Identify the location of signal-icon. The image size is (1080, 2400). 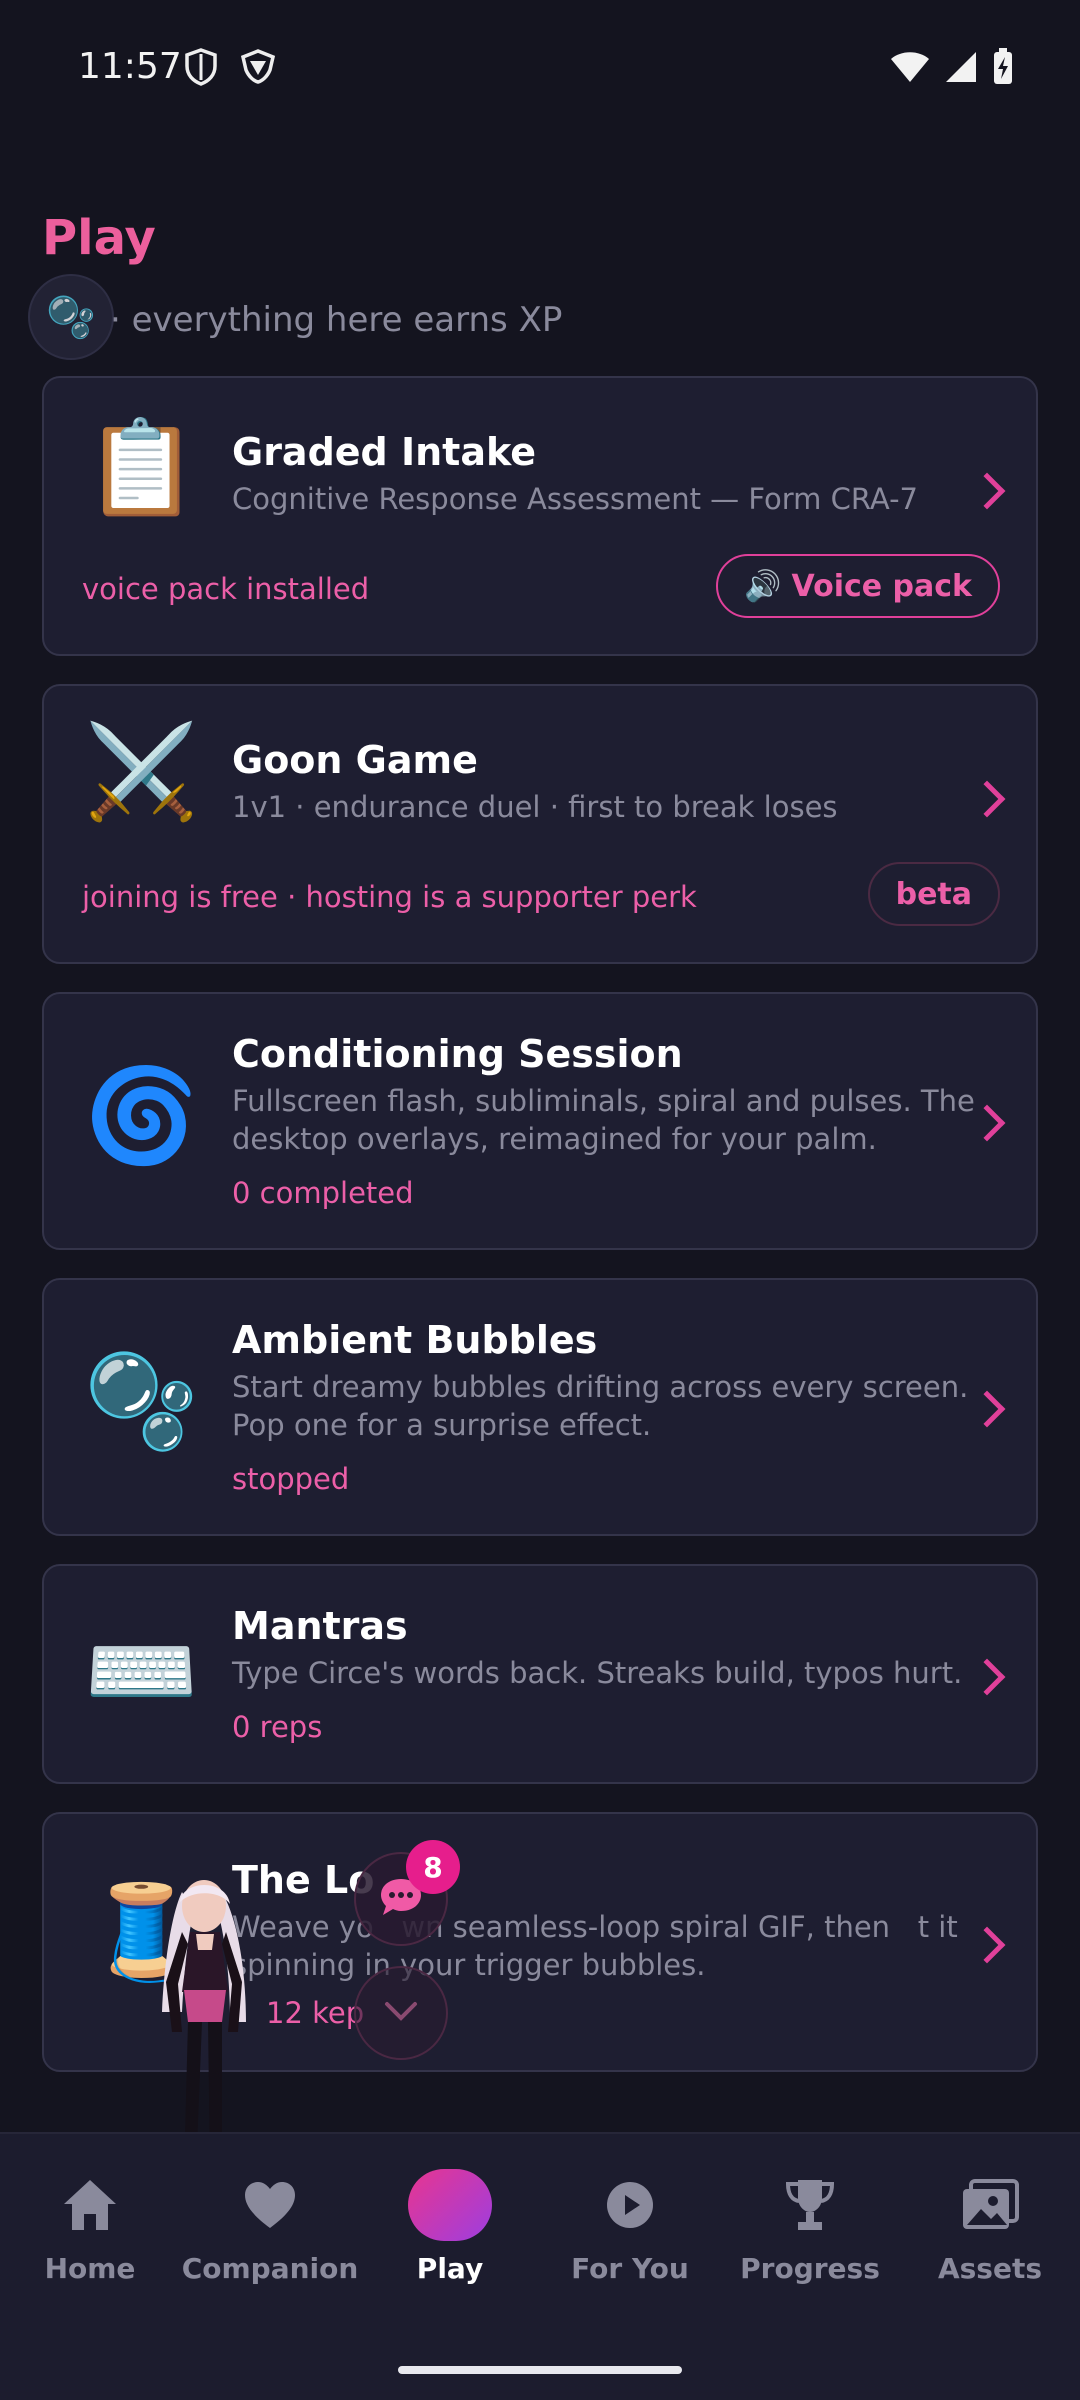
(961, 69).